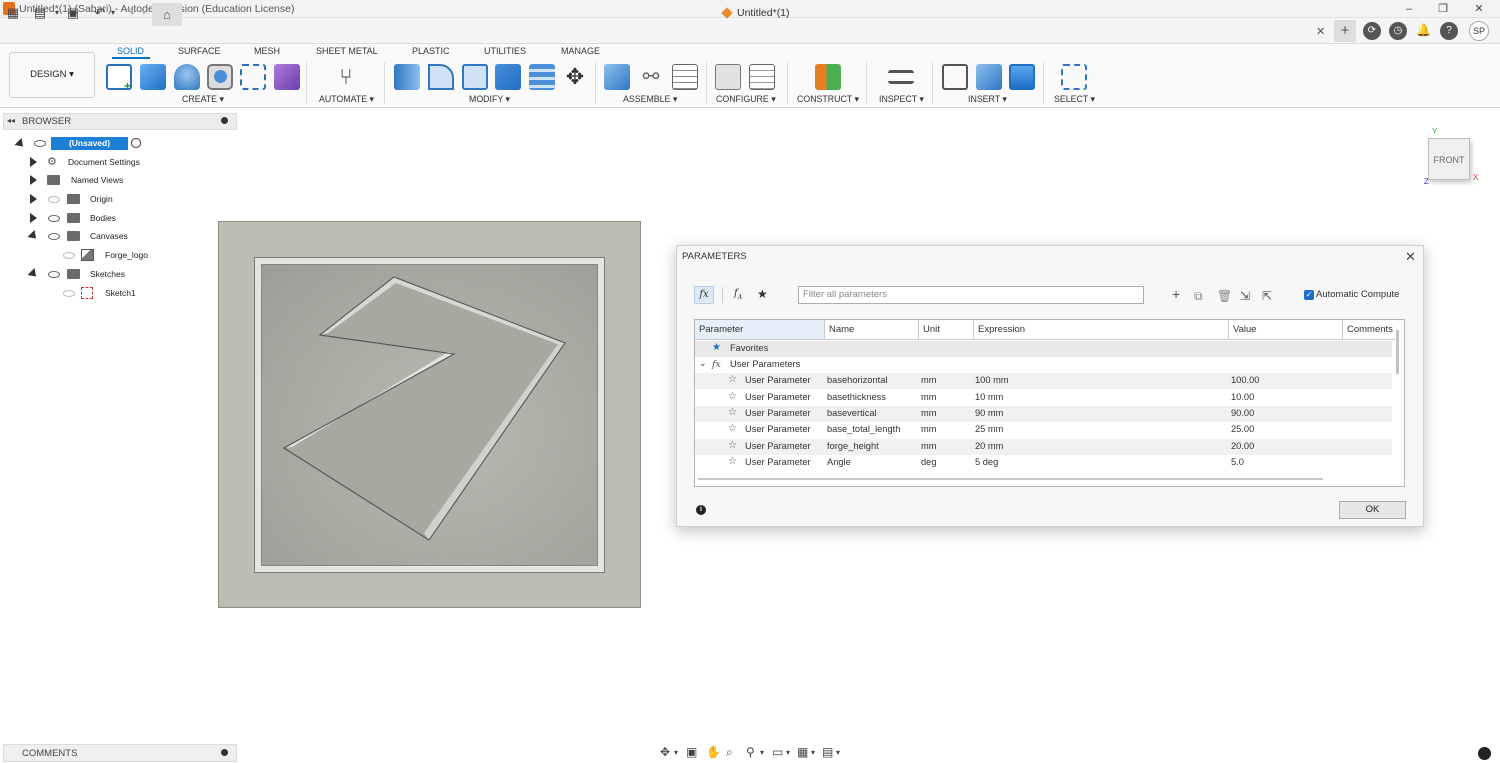 The image size is (1500, 763). Describe the element at coordinates (145, 294) in the screenshot. I see `tree-item-sketch1: Sketch1` at that location.